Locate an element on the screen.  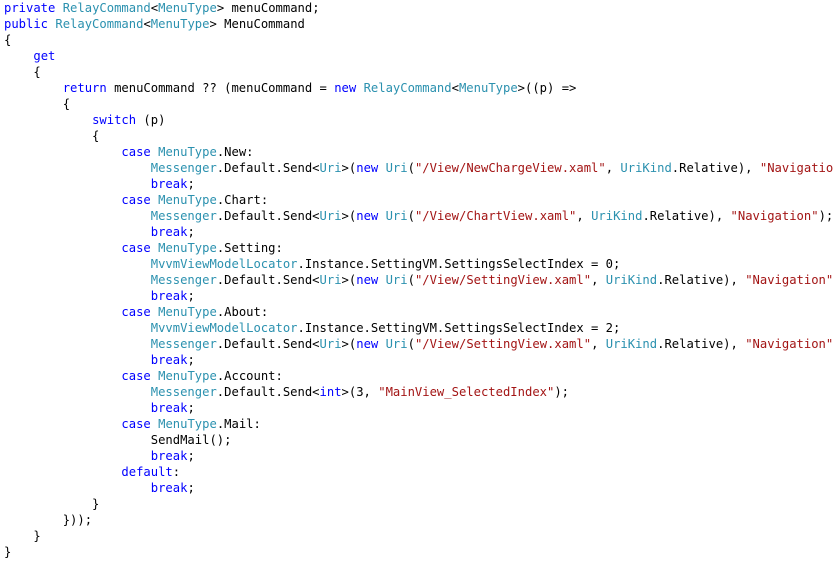
code-line: case MenuType.New: is located at coordinates (418, 152).